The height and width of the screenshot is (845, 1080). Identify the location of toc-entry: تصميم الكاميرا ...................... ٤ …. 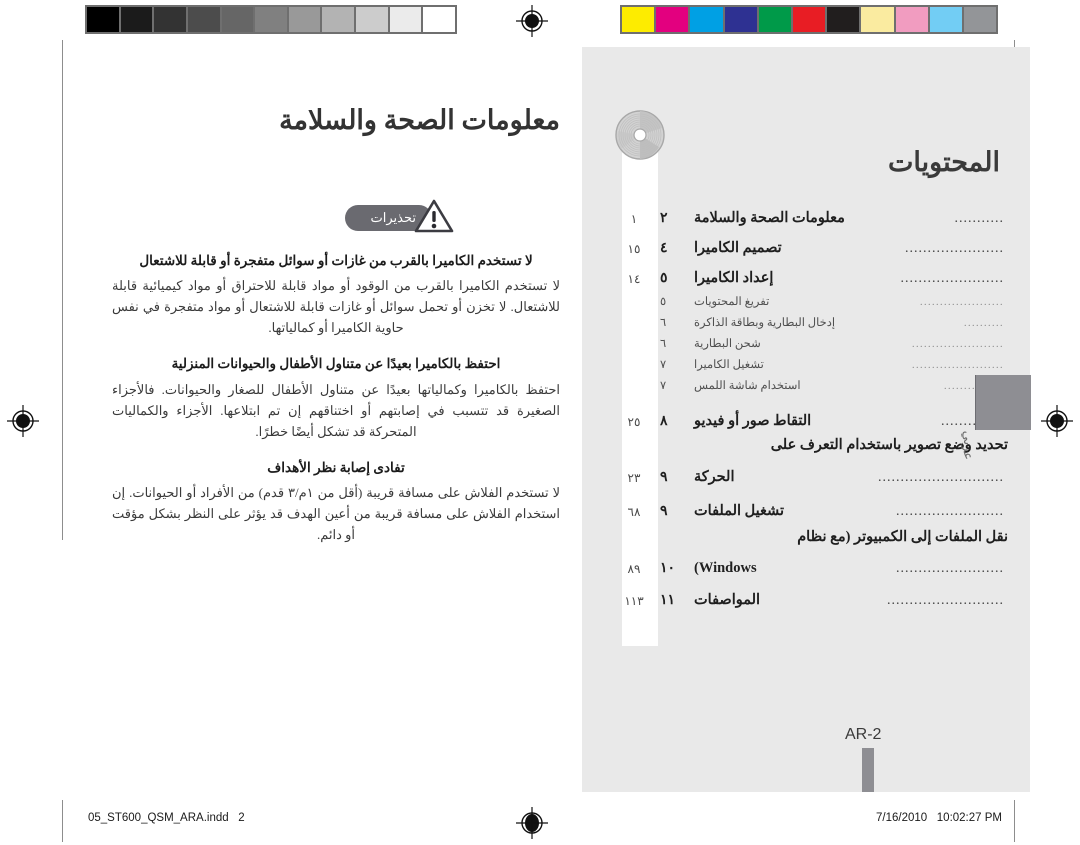
(808, 242).